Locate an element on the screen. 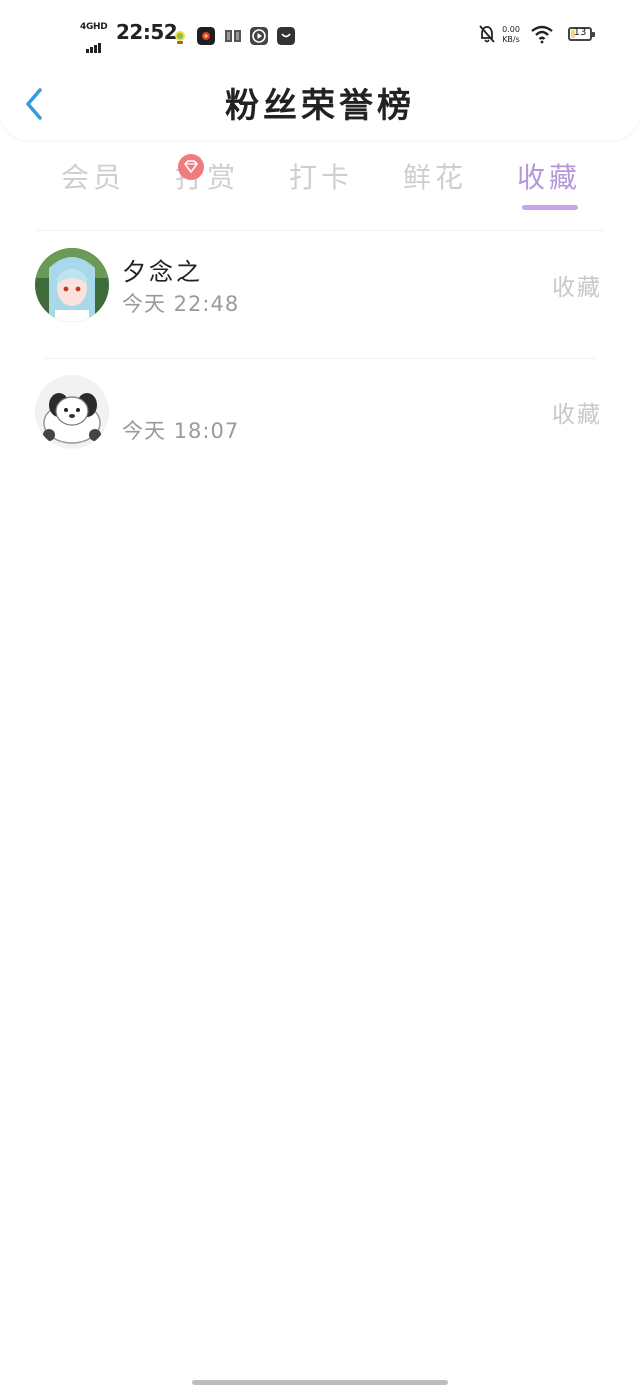 The image size is (640, 1387). home-indicator is located at coordinates (320, 1382).